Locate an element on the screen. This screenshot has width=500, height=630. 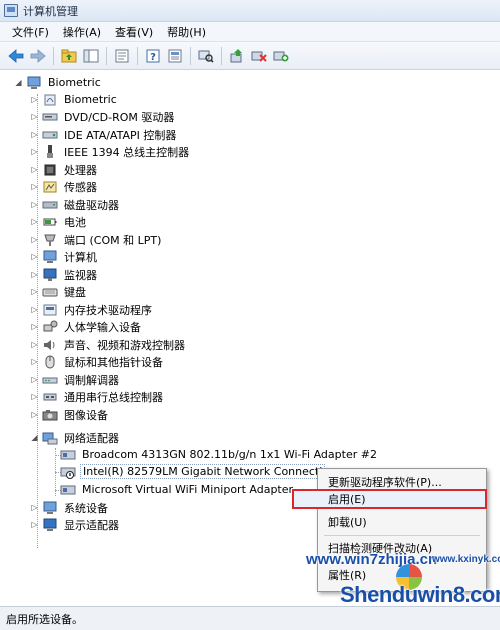
imaging-icon is located at coordinates (50, 415).